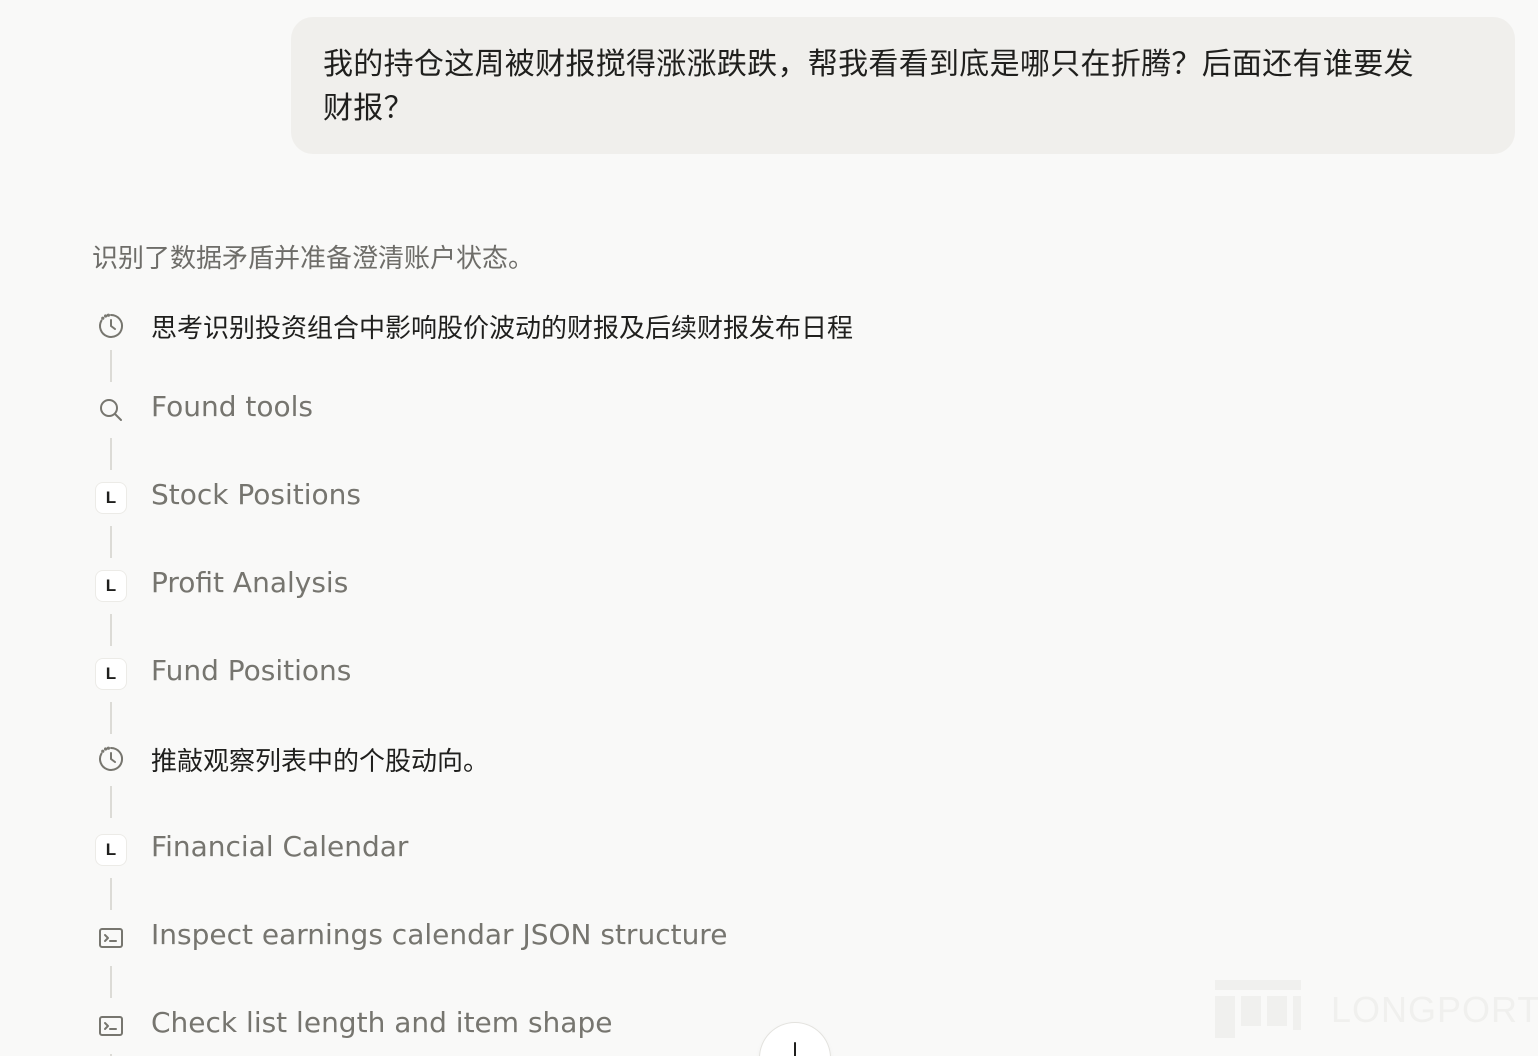 This screenshot has width=1538, height=1056. Describe the element at coordinates (642, 432) in the screenshot. I see `timeline-step-found-tools: Found tools` at that location.